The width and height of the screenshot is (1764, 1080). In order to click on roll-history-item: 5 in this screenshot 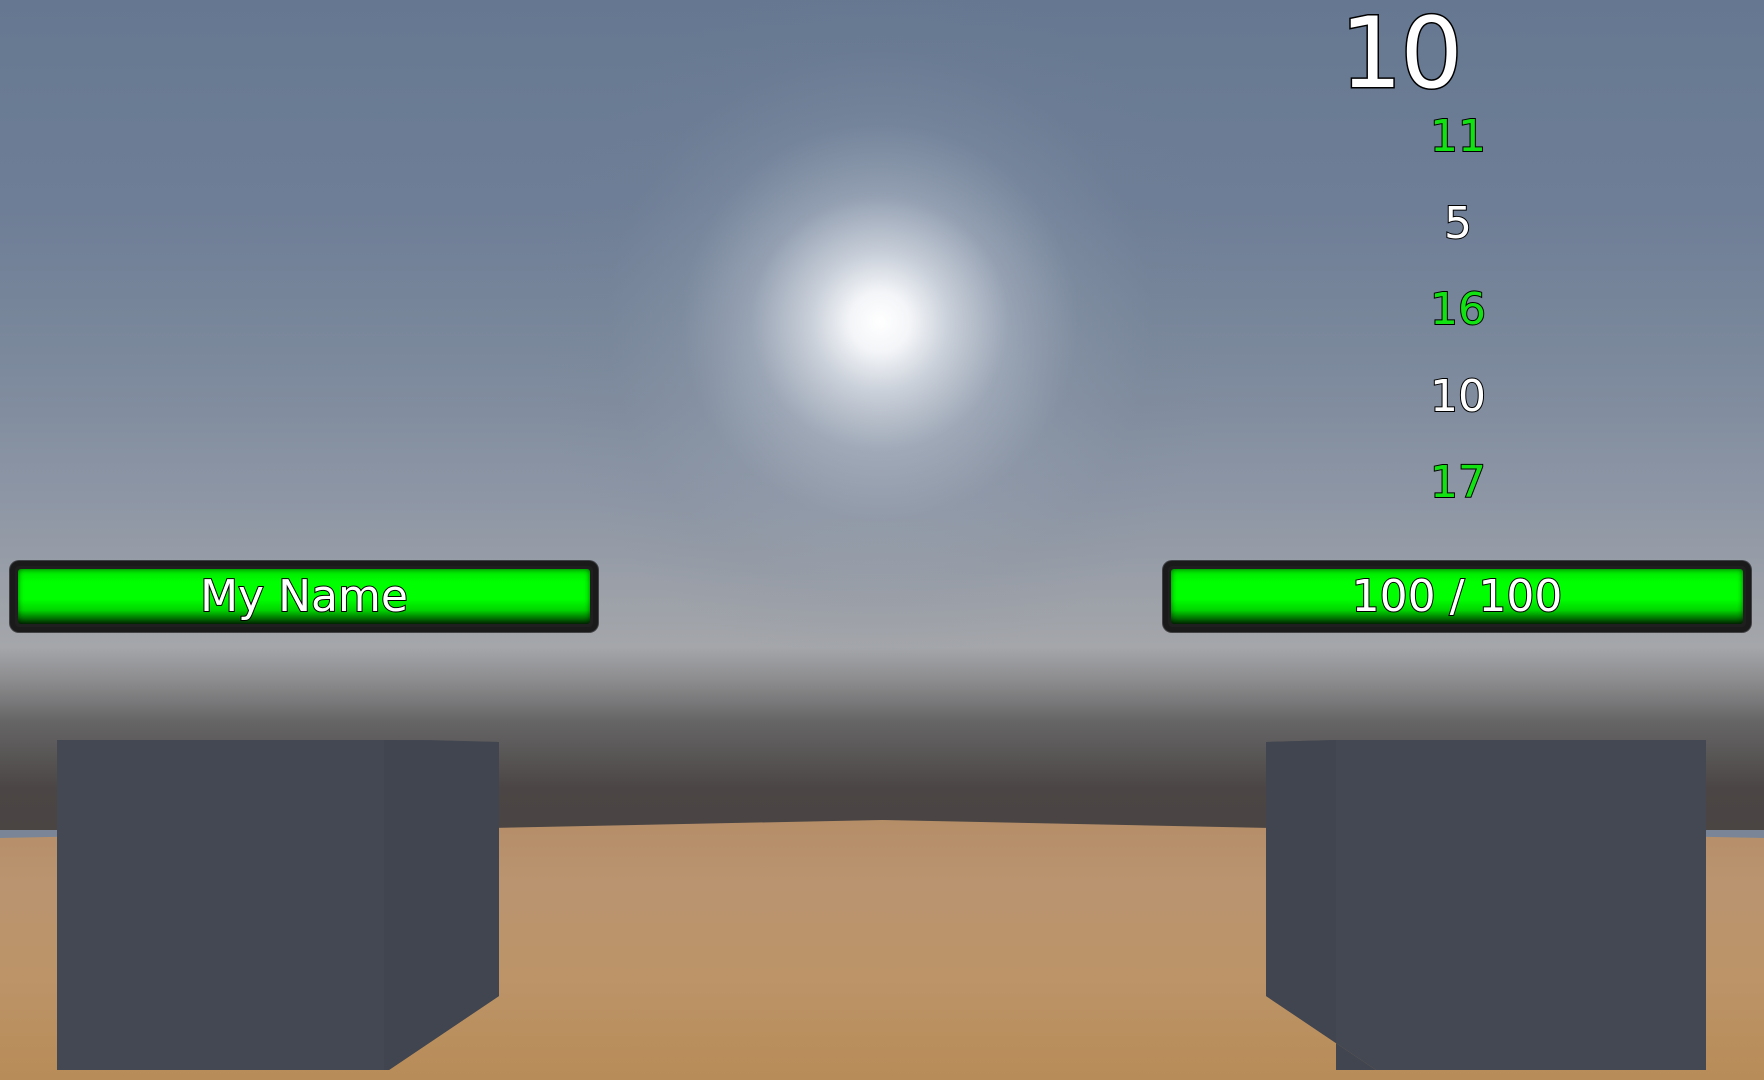, I will do `click(1458, 223)`.